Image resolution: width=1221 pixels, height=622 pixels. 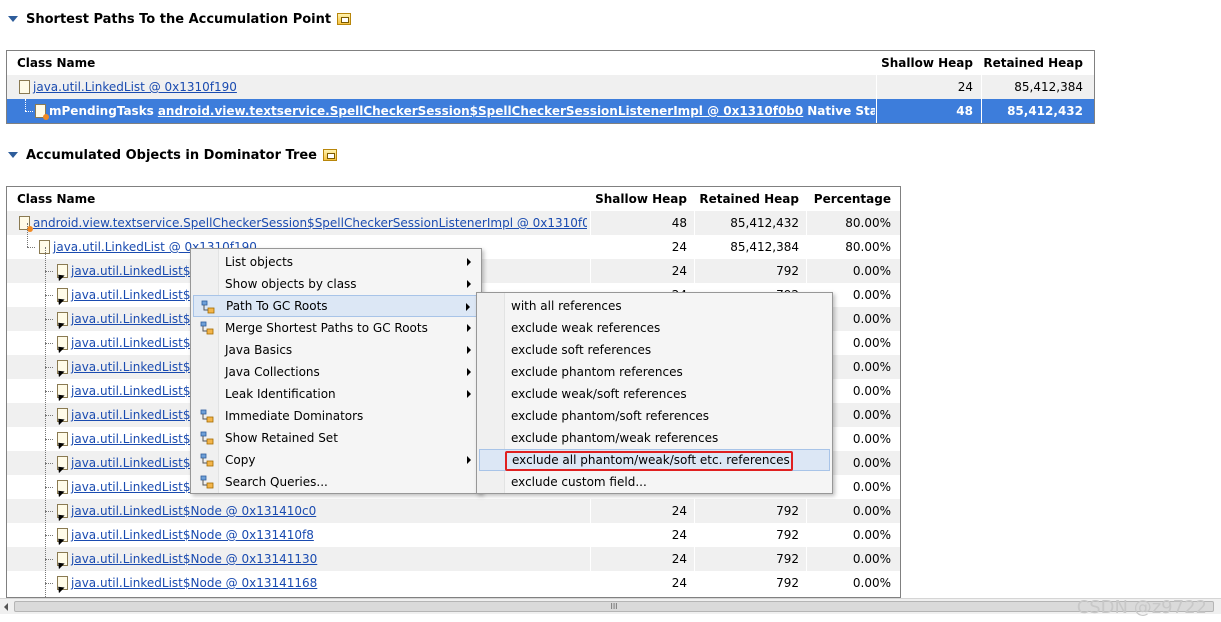 I want to click on menu-item-java-collections: Java Collections, so click(x=336, y=372).